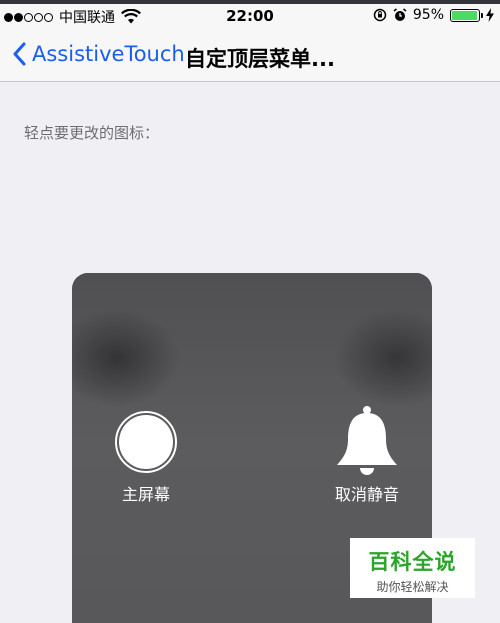  Describe the element at coordinates (366, 494) in the screenshot. I see `menu-item-label: 取消静音` at that location.